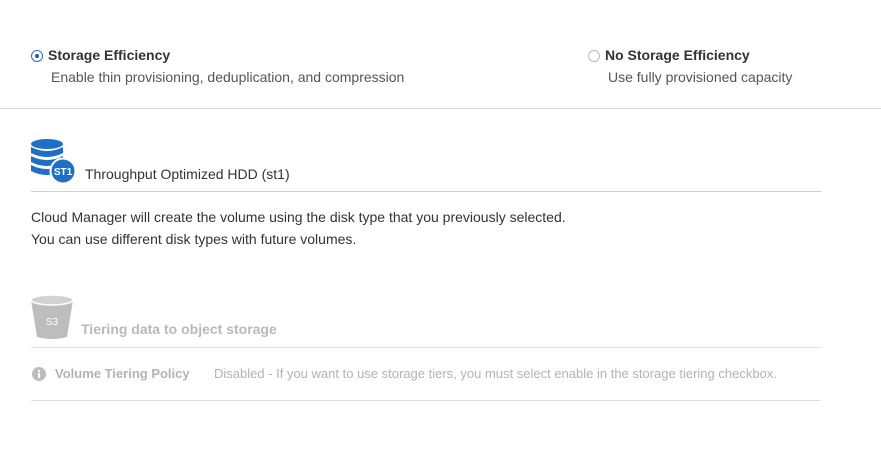  Describe the element at coordinates (39, 374) in the screenshot. I see `info-icon` at that location.